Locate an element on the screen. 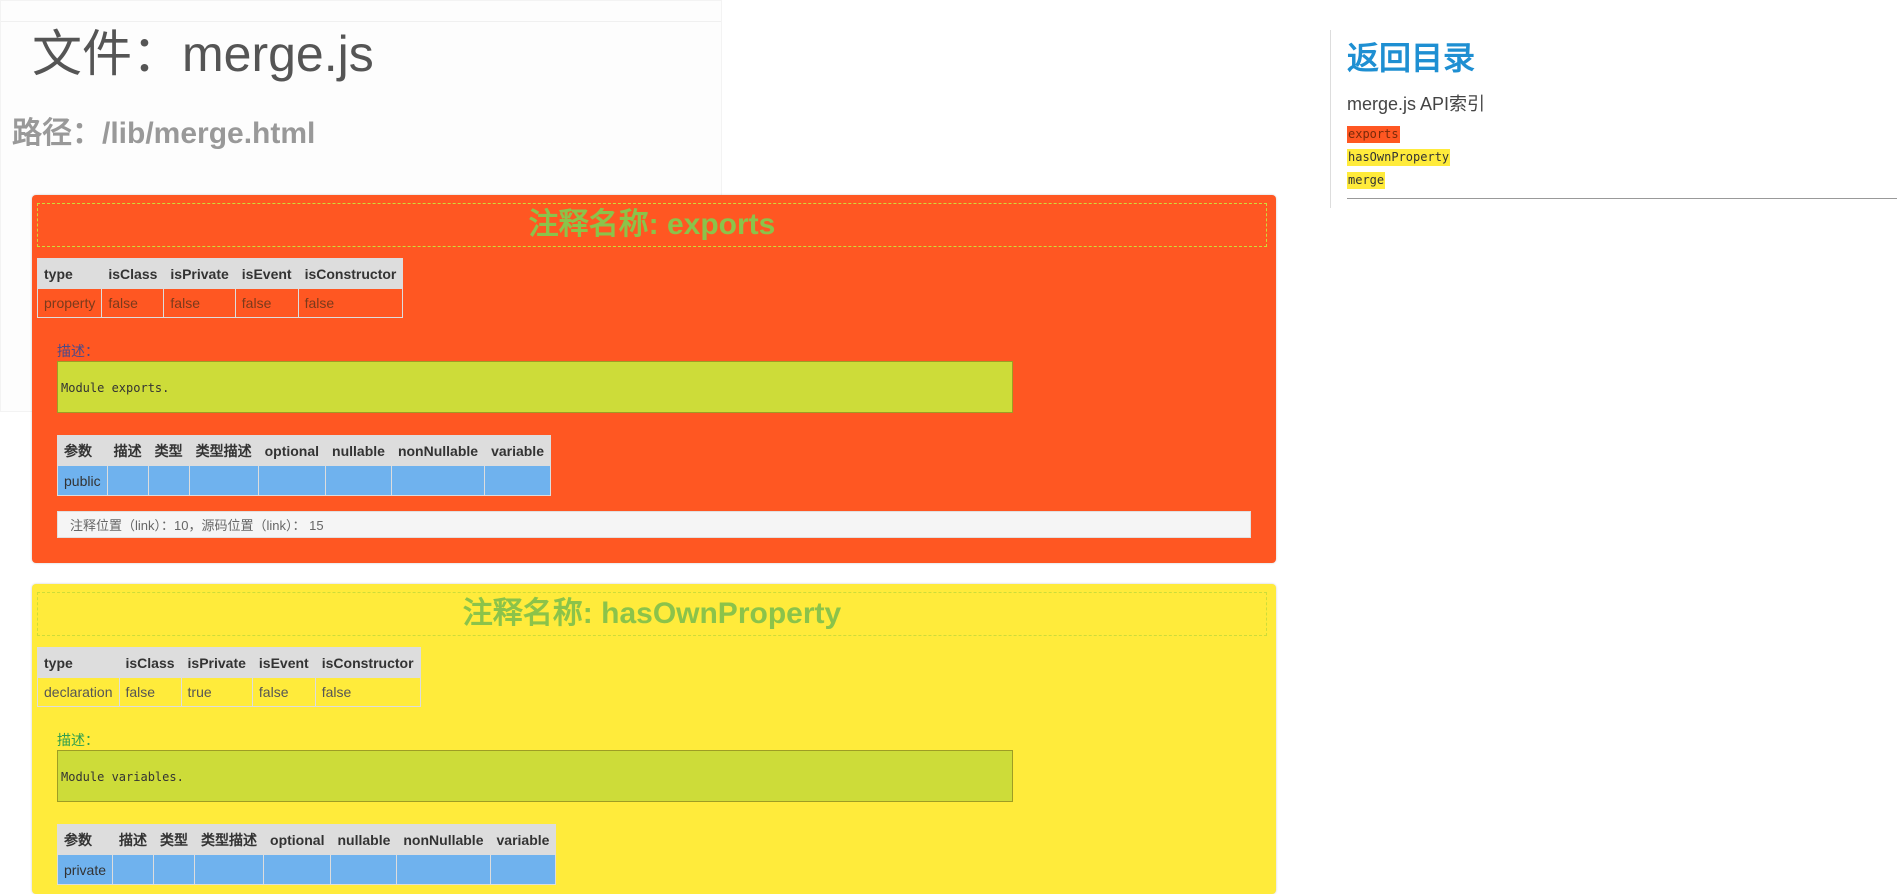 The width and height of the screenshot is (1903, 894). table-cell: property is located at coordinates (69, 303).